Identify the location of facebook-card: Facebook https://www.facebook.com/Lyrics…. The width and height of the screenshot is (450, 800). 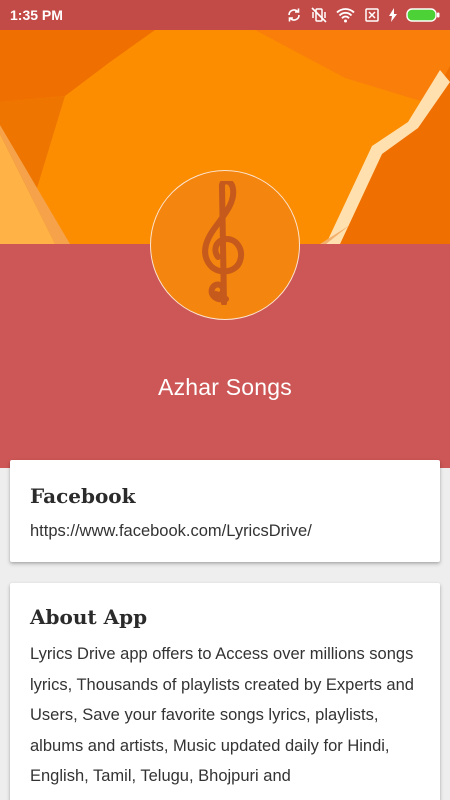
(225, 511).